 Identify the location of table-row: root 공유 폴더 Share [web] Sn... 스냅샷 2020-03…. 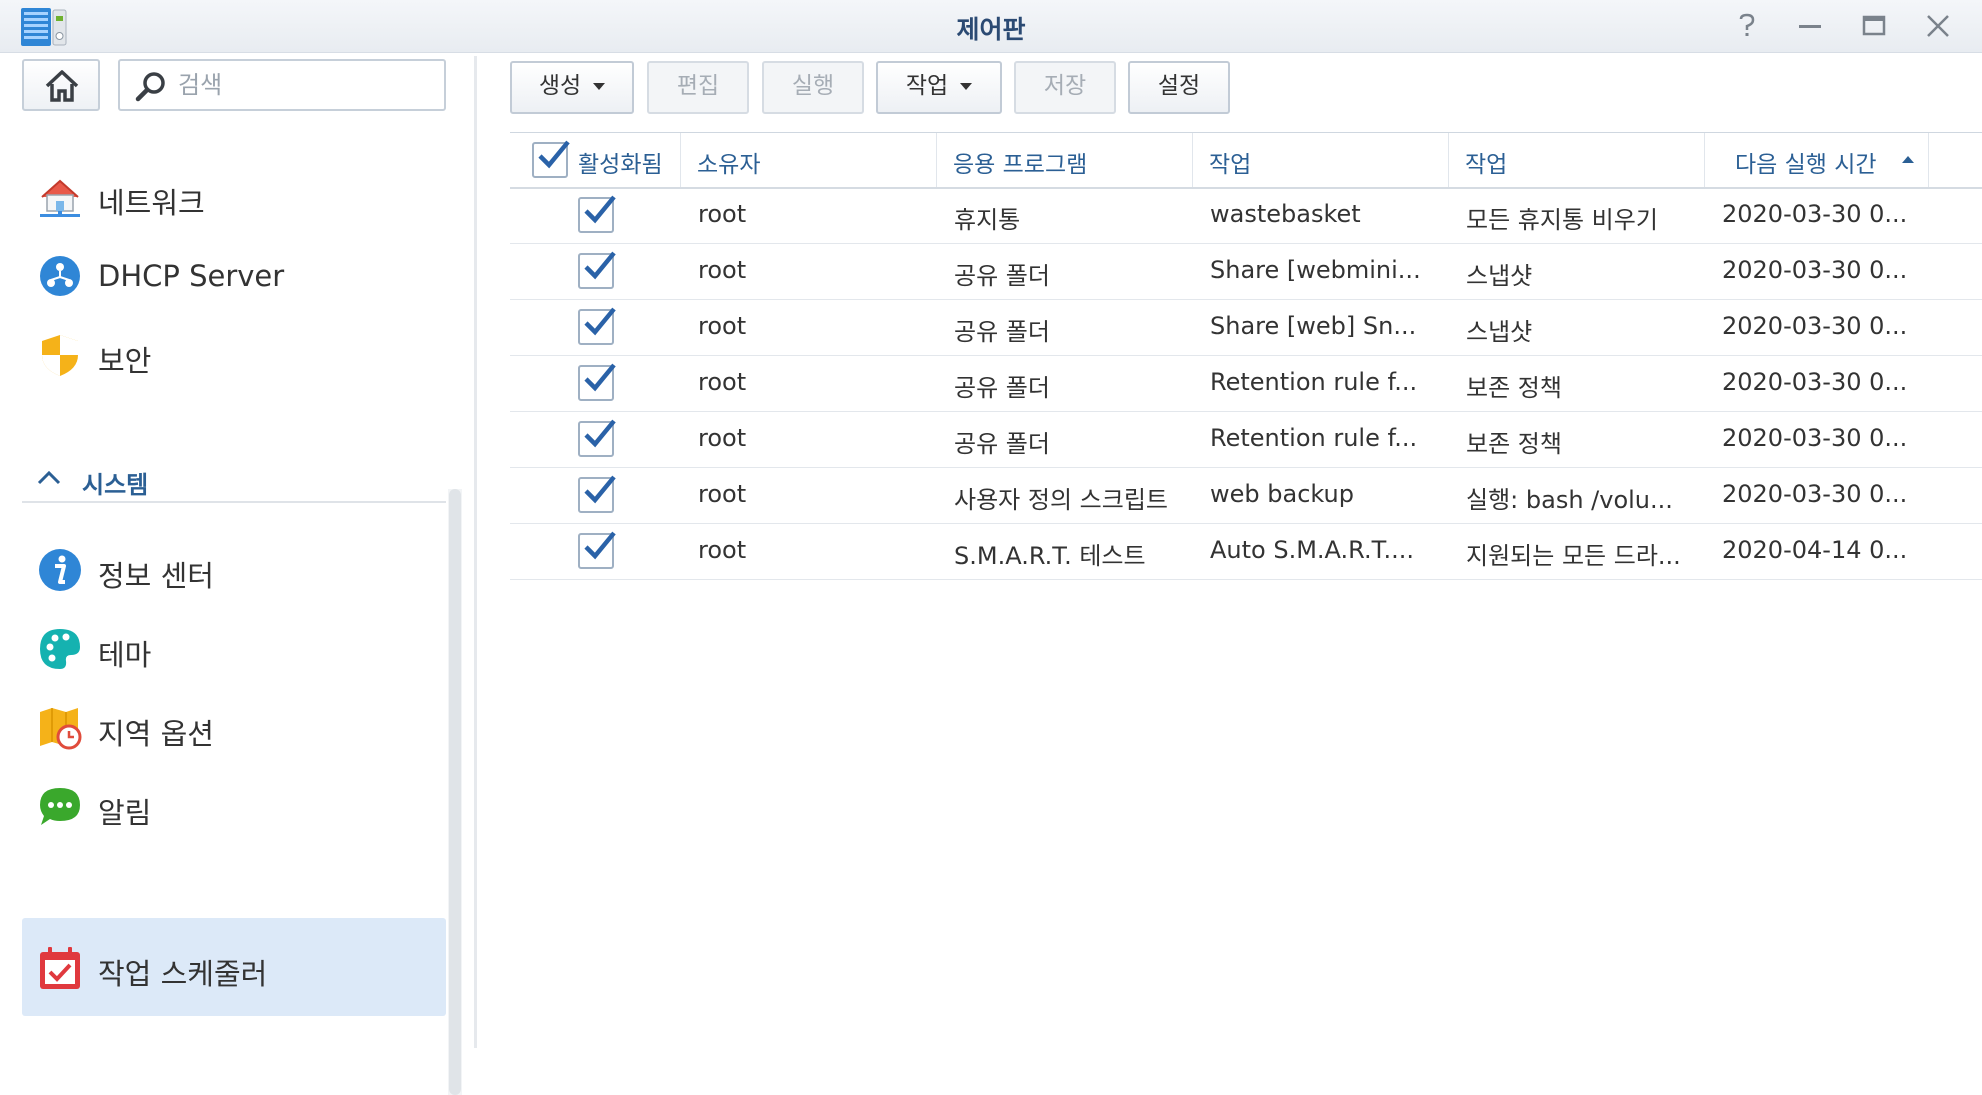
(1246, 328).